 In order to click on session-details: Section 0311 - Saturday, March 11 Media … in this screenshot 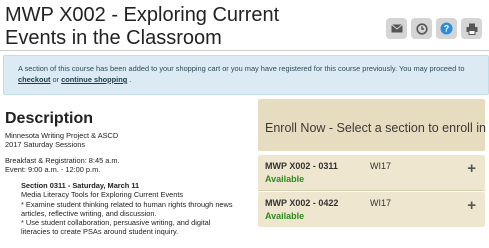, I will do `click(138, 209)`.